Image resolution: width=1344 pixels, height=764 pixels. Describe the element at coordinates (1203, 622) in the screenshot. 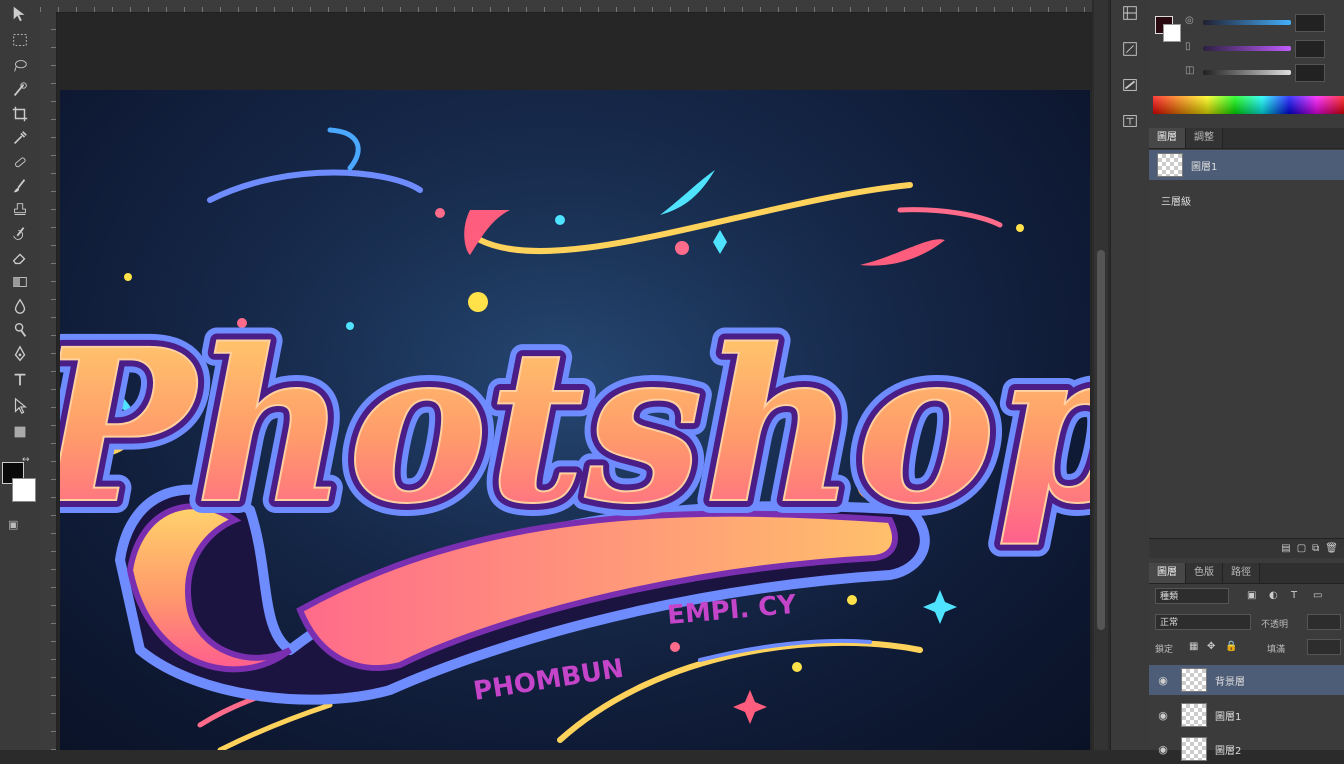

I see `blend-mode-select: 正常` at that location.